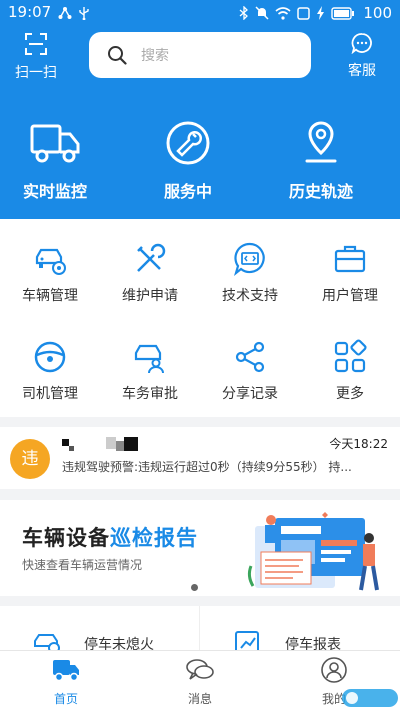 This screenshot has width=400, height=711. I want to click on vehicle-management-button: 车辆管理, so click(50, 273).